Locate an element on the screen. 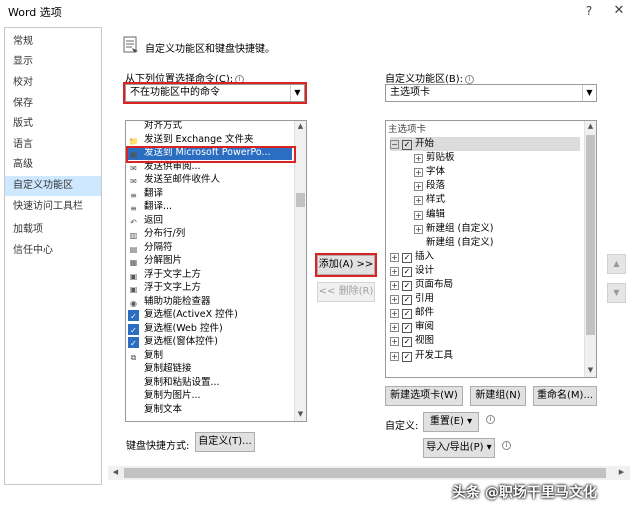 This screenshot has width=640, height=517. tree-item: − ✓ 开始 is located at coordinates (485, 144).